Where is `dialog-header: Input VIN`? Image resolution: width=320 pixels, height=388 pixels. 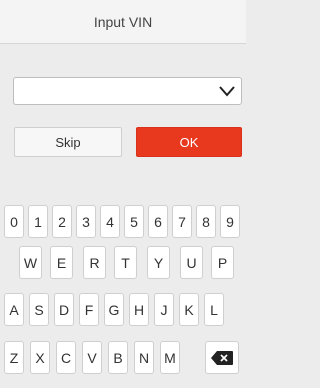 dialog-header: Input VIN is located at coordinates (123, 22).